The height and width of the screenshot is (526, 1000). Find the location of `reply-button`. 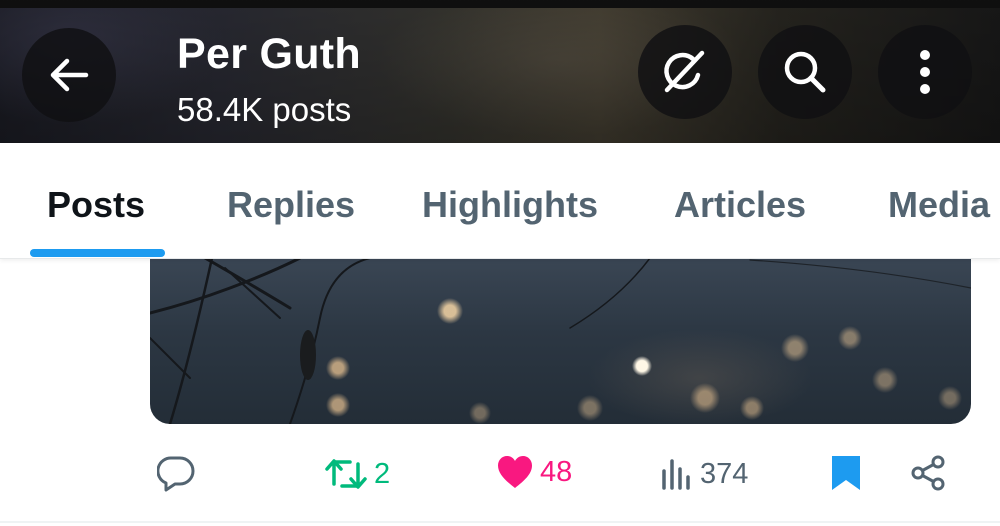

reply-button is located at coordinates (179, 473).